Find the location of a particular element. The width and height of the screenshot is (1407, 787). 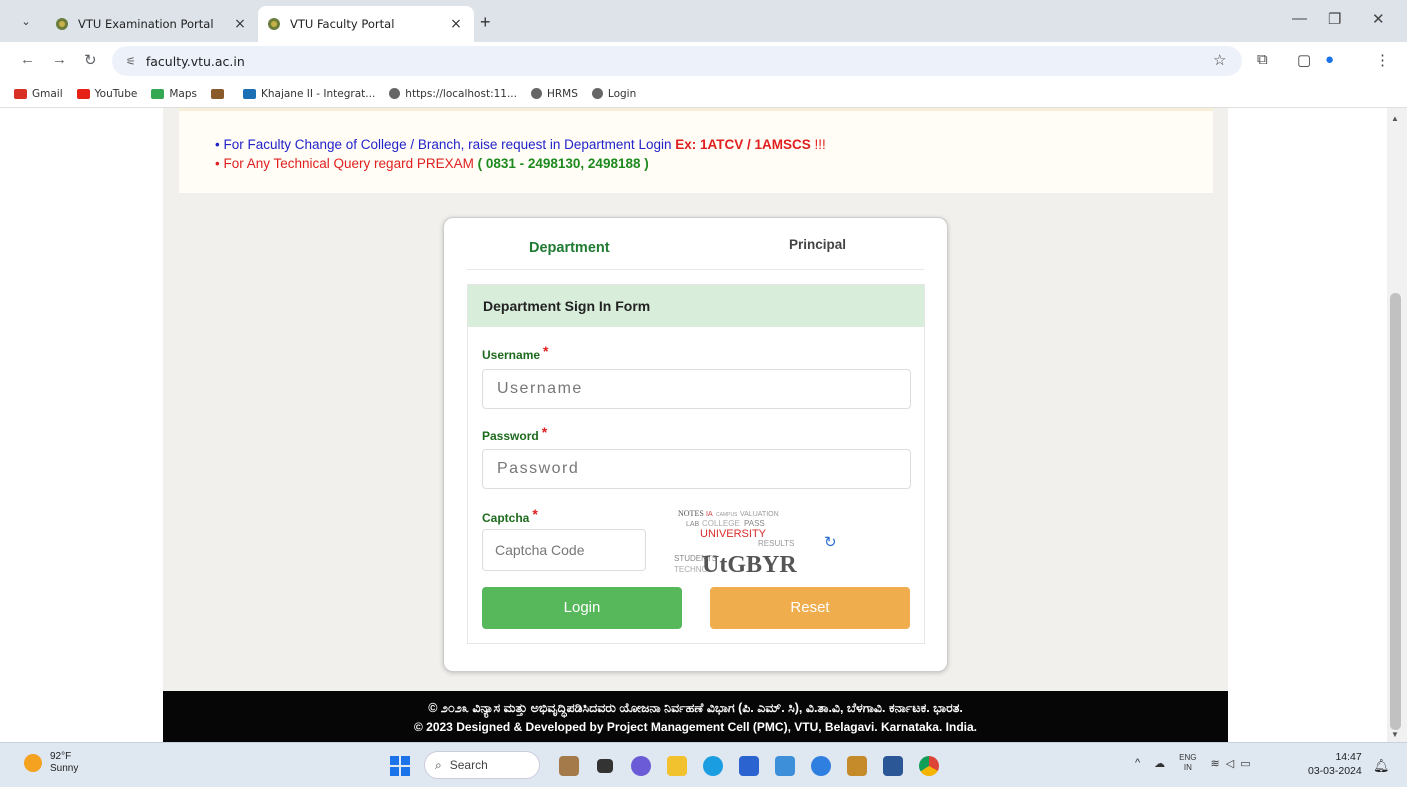

file-explorer-icon is located at coordinates (677, 766).